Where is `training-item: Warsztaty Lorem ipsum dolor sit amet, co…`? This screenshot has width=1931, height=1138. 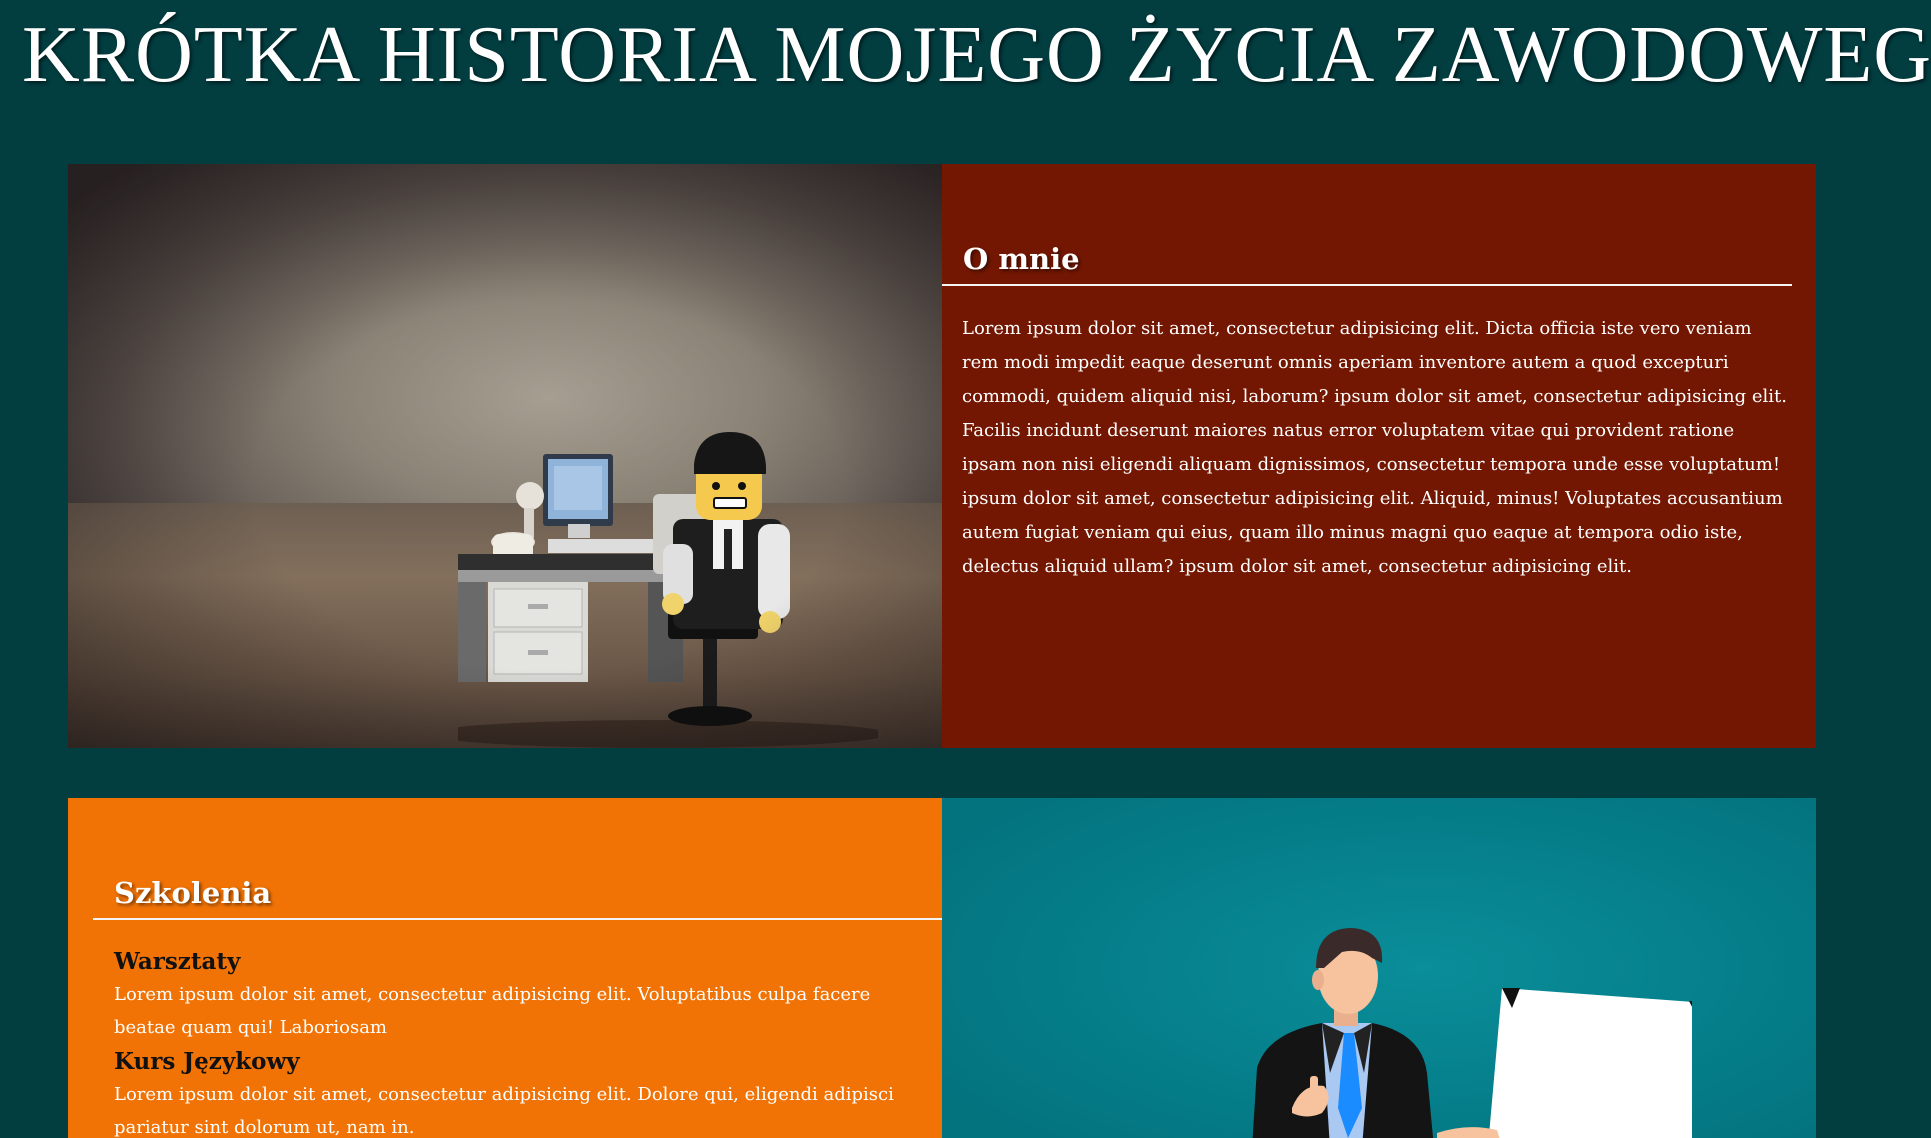
training-item: Warsztaty Lorem ipsum dolor sit amet, co… is located at coordinates (514, 995).